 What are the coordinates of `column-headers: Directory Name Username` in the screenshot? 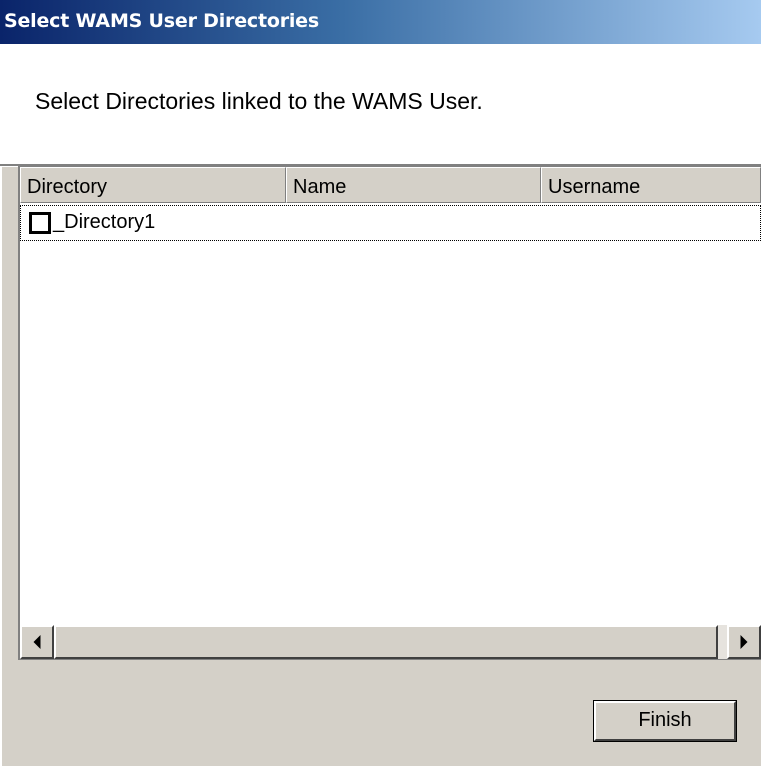 It's located at (390, 185).